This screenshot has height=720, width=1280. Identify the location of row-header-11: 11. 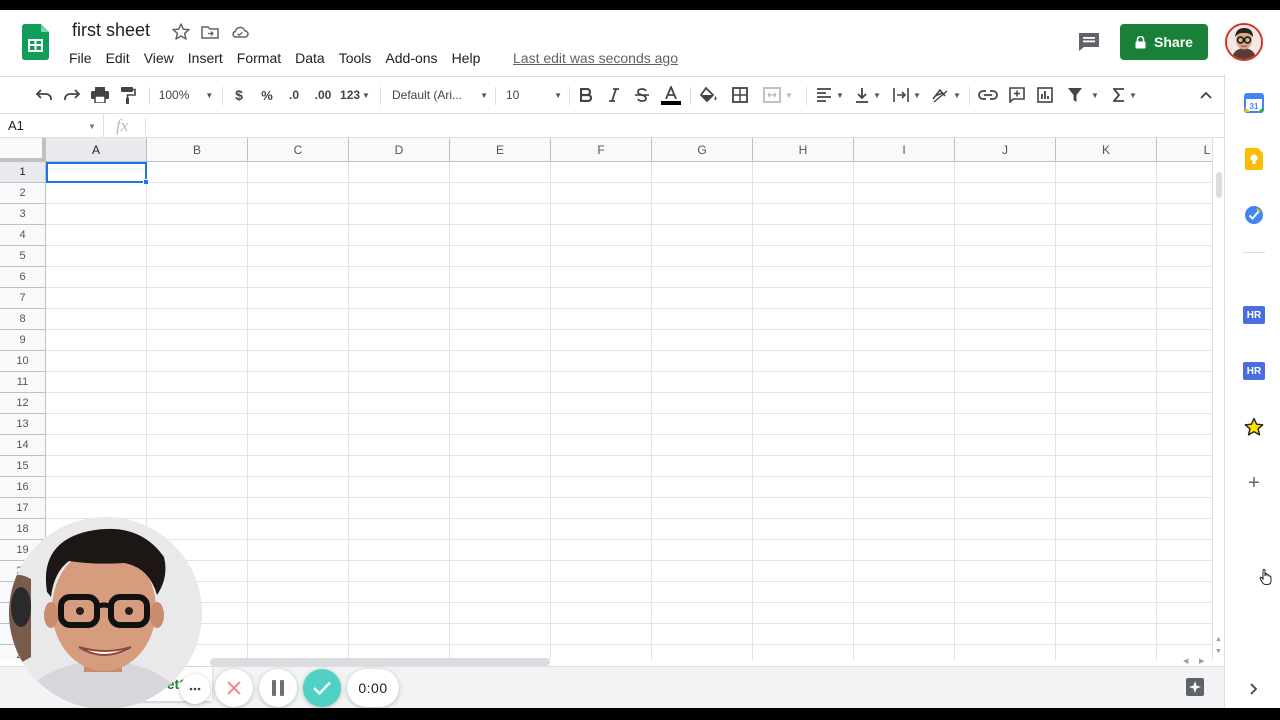
(23, 382).